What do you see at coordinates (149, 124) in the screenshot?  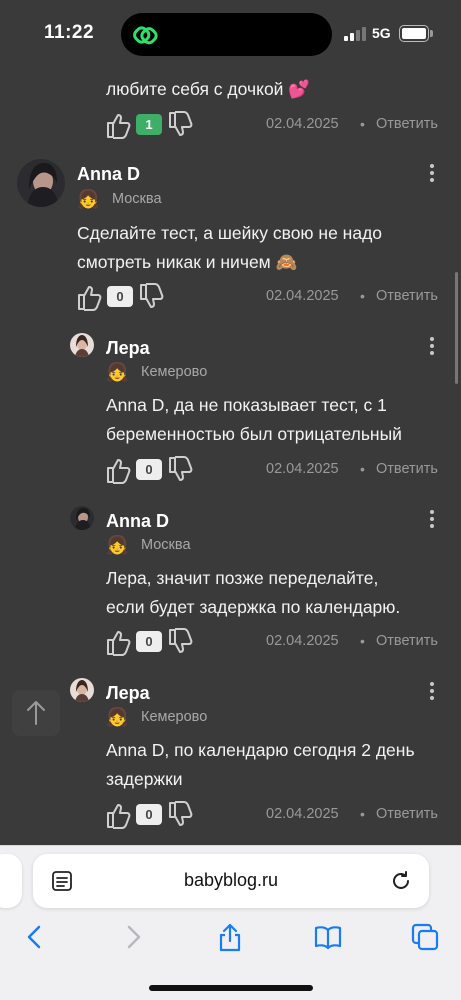 I see `vote-count: 1` at bounding box center [149, 124].